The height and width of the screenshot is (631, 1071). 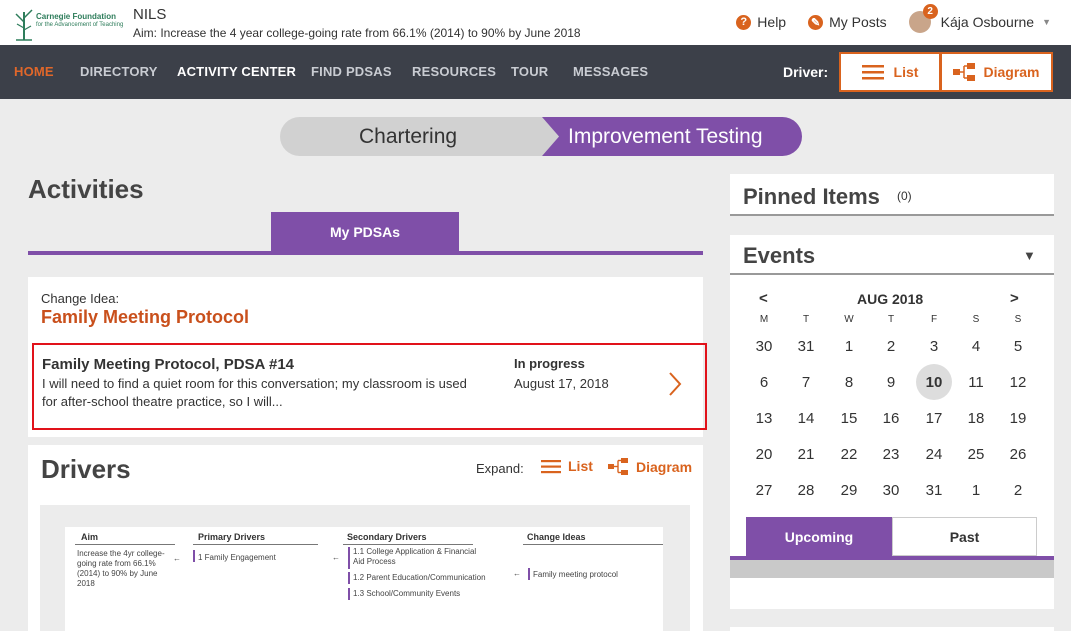 I want to click on calendar-day: 8, so click(x=849, y=382).